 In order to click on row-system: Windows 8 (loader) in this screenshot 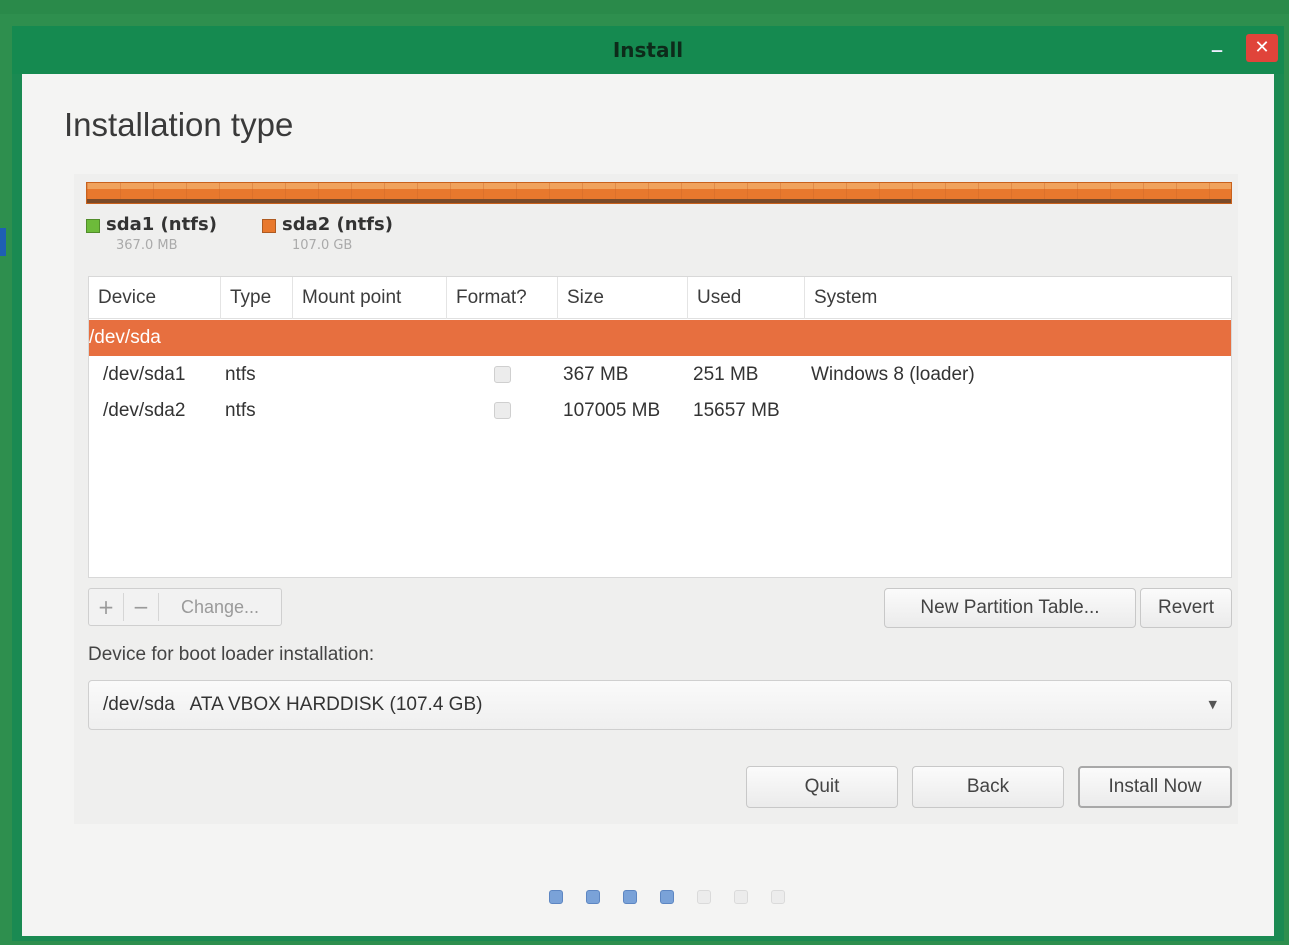, I will do `click(893, 374)`.